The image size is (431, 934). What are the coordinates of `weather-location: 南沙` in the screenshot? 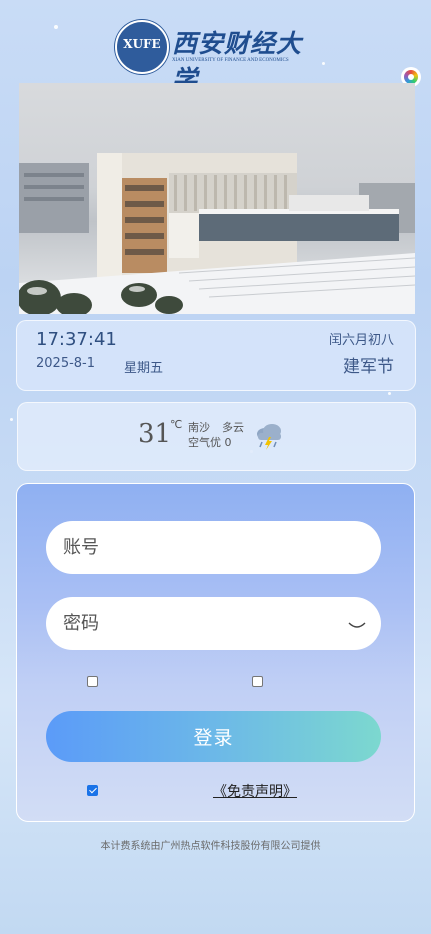 It's located at (199, 427).